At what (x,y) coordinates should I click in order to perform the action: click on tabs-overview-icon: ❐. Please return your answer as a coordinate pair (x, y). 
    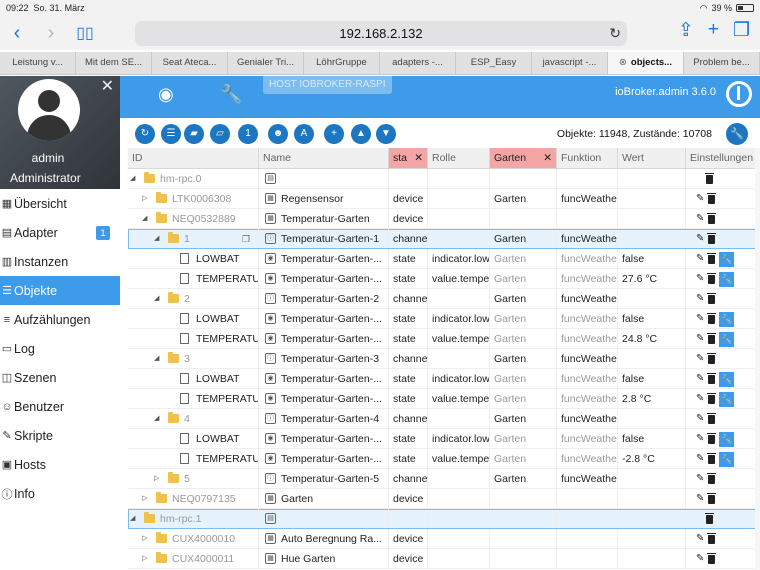
    Looking at the image, I should click on (741, 30).